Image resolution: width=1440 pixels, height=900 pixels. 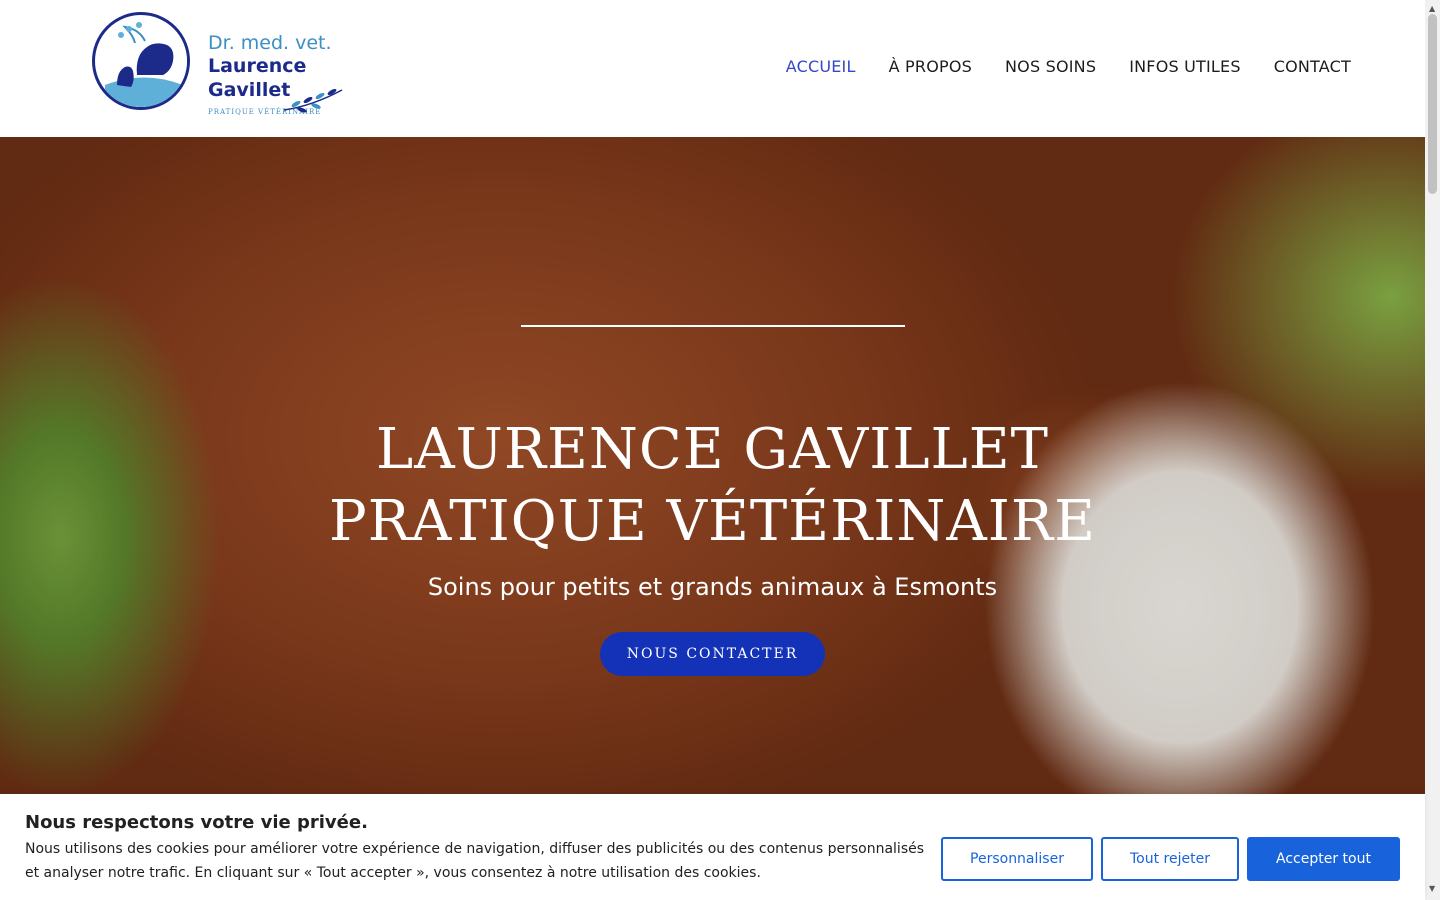 What do you see at coordinates (1170, 859) in the screenshot?
I see `reject-all-button: Tout rejeter` at bounding box center [1170, 859].